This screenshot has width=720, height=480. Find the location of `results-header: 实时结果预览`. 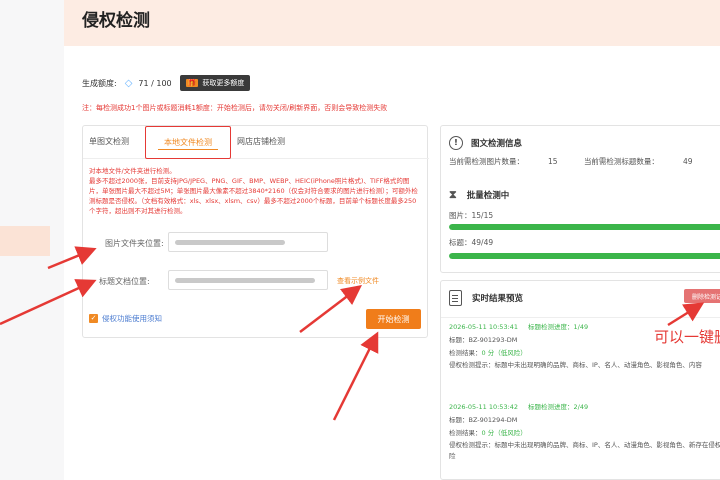

results-header: 实时结果预览 is located at coordinates (486, 298).